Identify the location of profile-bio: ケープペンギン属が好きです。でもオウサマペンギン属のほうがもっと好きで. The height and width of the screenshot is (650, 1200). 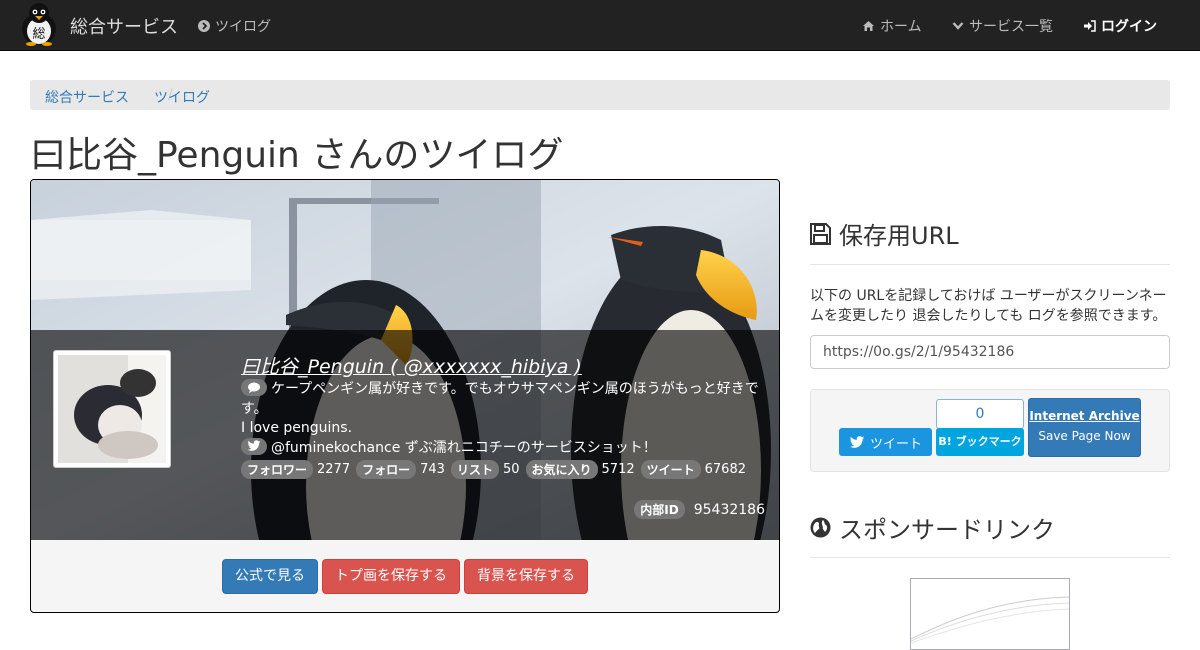
(500, 389).